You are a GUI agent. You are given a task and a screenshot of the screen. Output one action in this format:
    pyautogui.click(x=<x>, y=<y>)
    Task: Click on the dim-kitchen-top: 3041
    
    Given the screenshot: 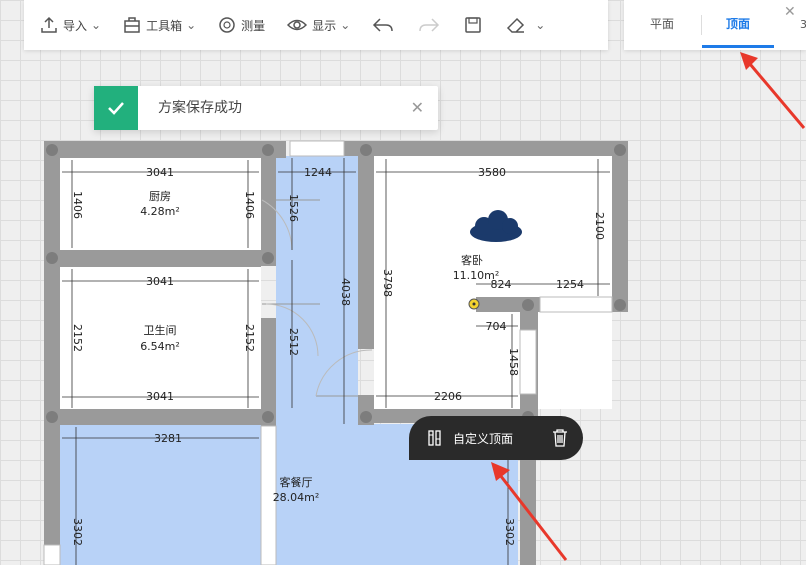 What is the action you would take?
    pyautogui.click(x=160, y=172)
    